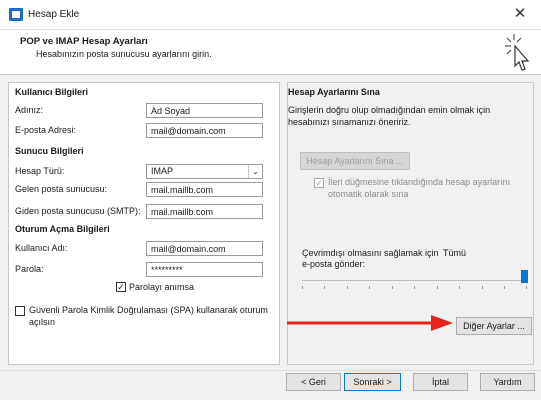  Describe the element at coordinates (162, 171) in the screenshot. I see `account-type-value: IMAP` at that location.